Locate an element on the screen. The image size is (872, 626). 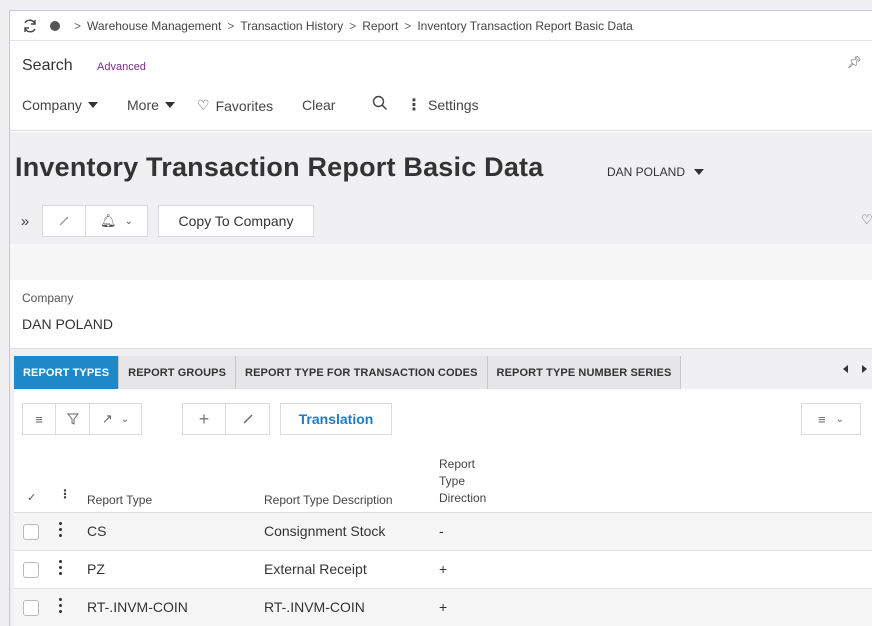
list-icon: ≡ is located at coordinates (39, 419).